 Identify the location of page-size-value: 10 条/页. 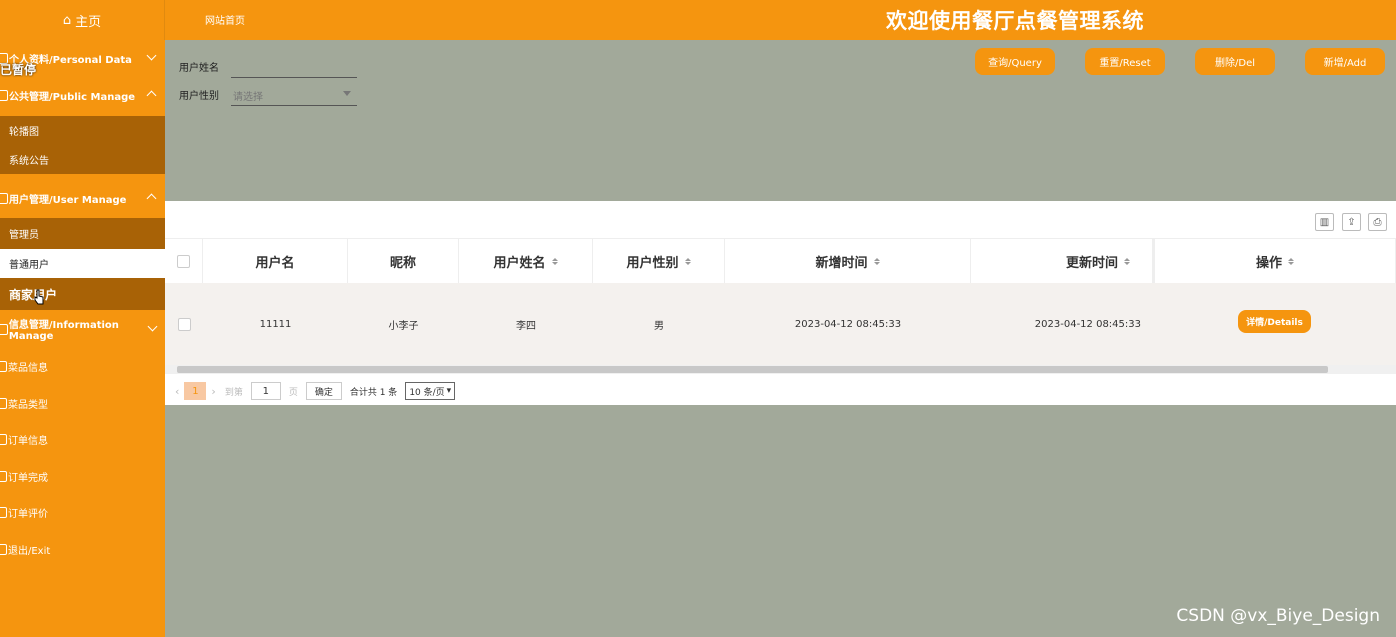
(427, 392).